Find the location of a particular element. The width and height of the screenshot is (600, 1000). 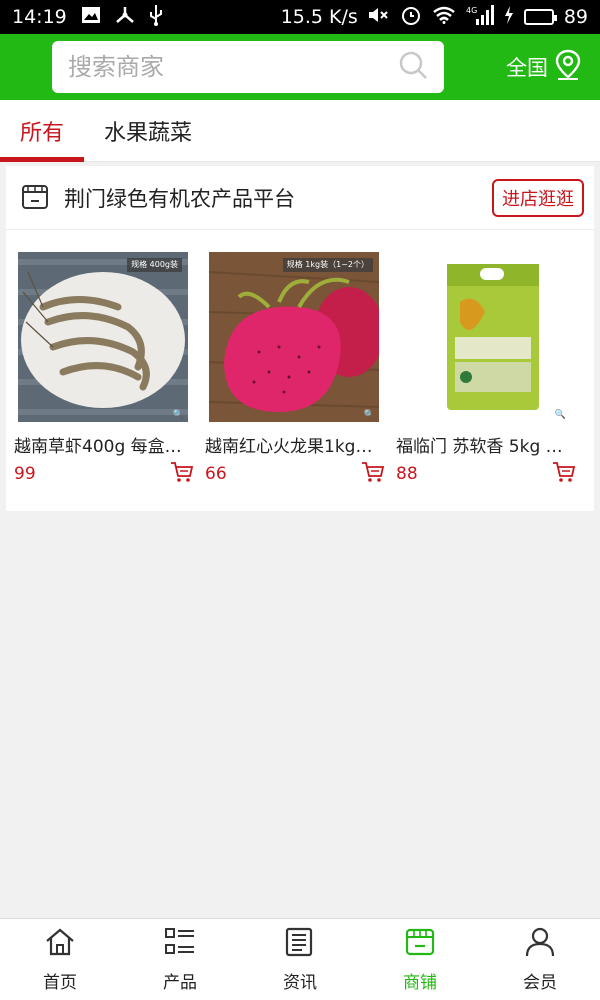

nav-member-label: 会员 is located at coordinates (540, 982).